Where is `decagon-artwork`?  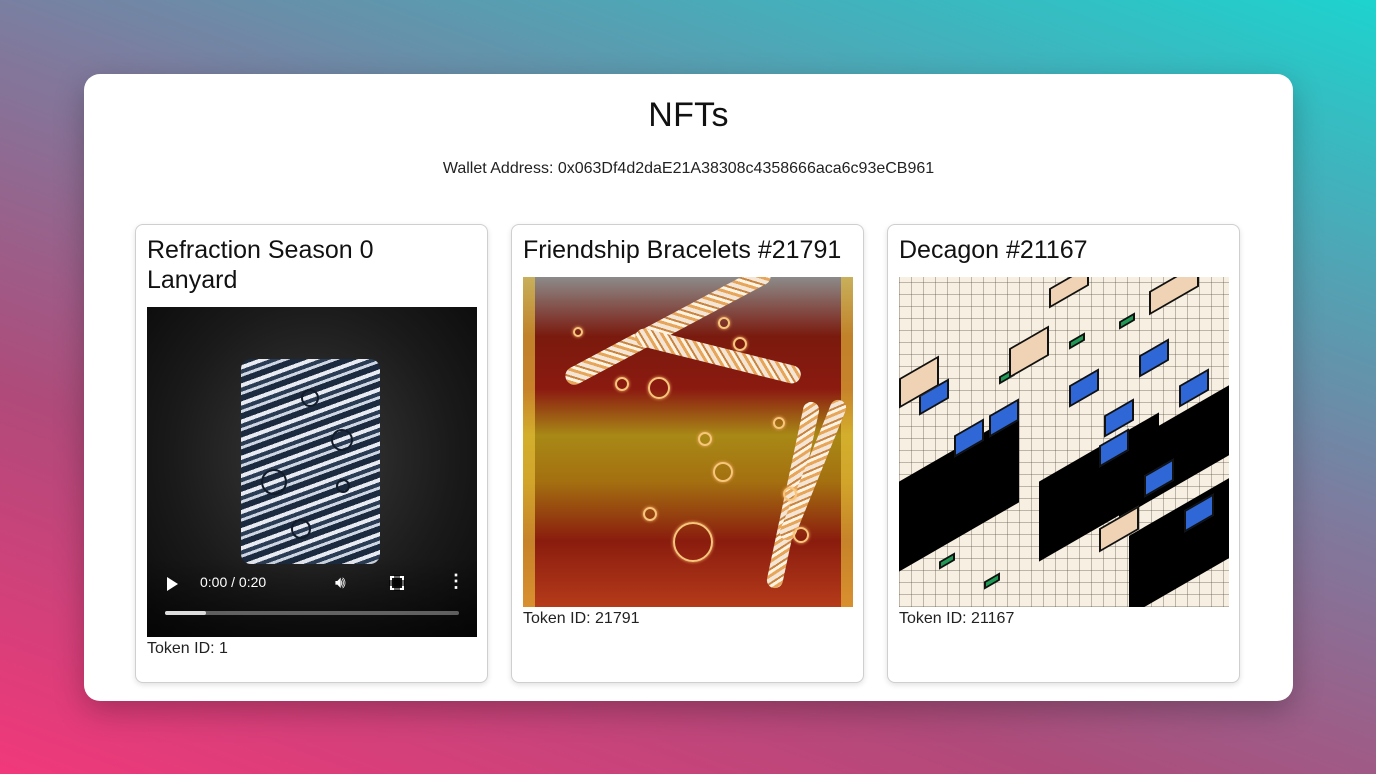
decagon-artwork is located at coordinates (1064, 442).